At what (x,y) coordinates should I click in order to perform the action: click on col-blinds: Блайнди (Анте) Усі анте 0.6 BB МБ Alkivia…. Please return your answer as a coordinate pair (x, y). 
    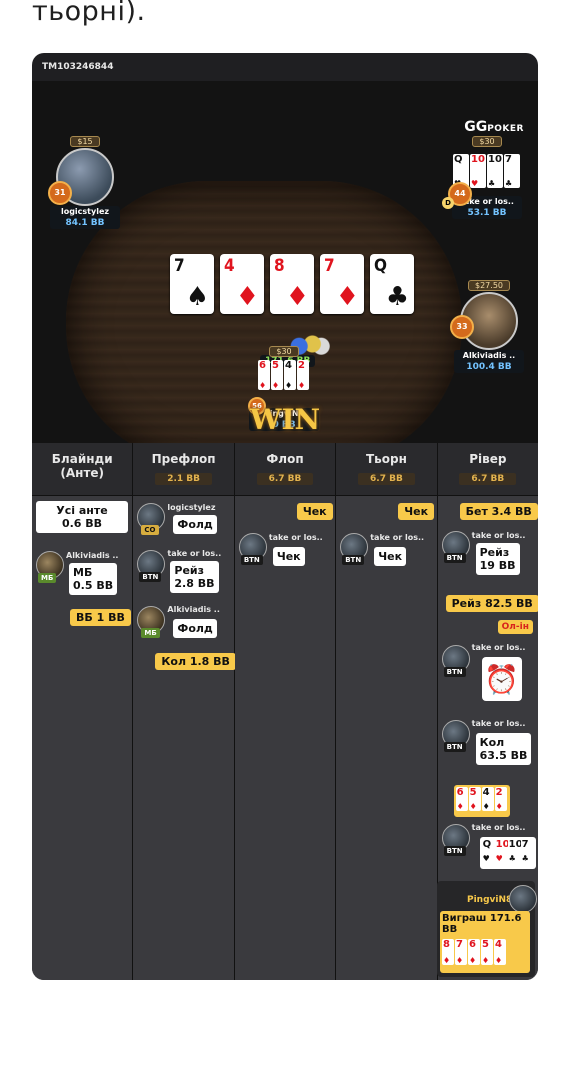
    Looking at the image, I should click on (83, 711).